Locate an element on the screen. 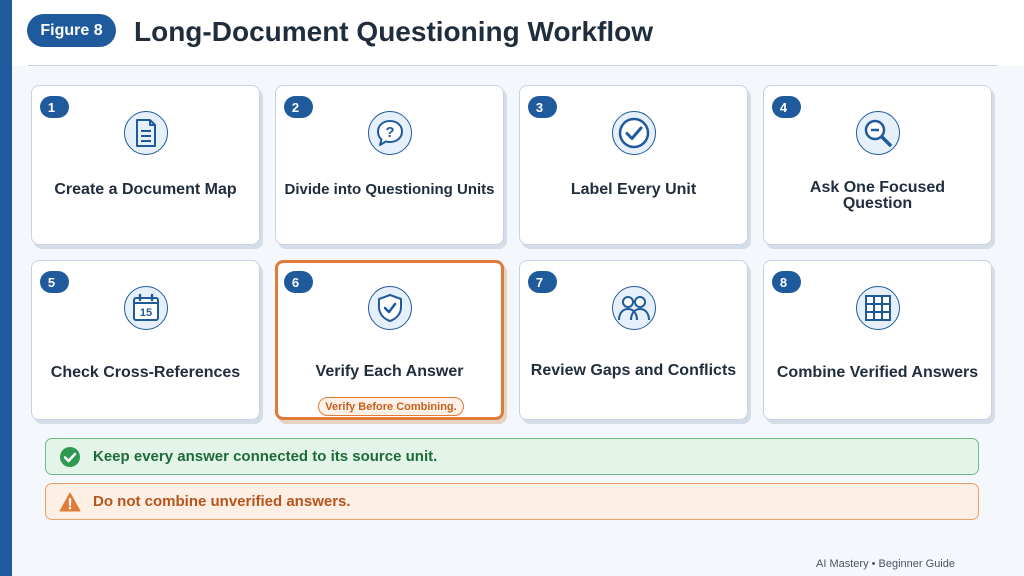 This screenshot has width=1024, height=576. figure-badge: Figure 8 is located at coordinates (71, 30).